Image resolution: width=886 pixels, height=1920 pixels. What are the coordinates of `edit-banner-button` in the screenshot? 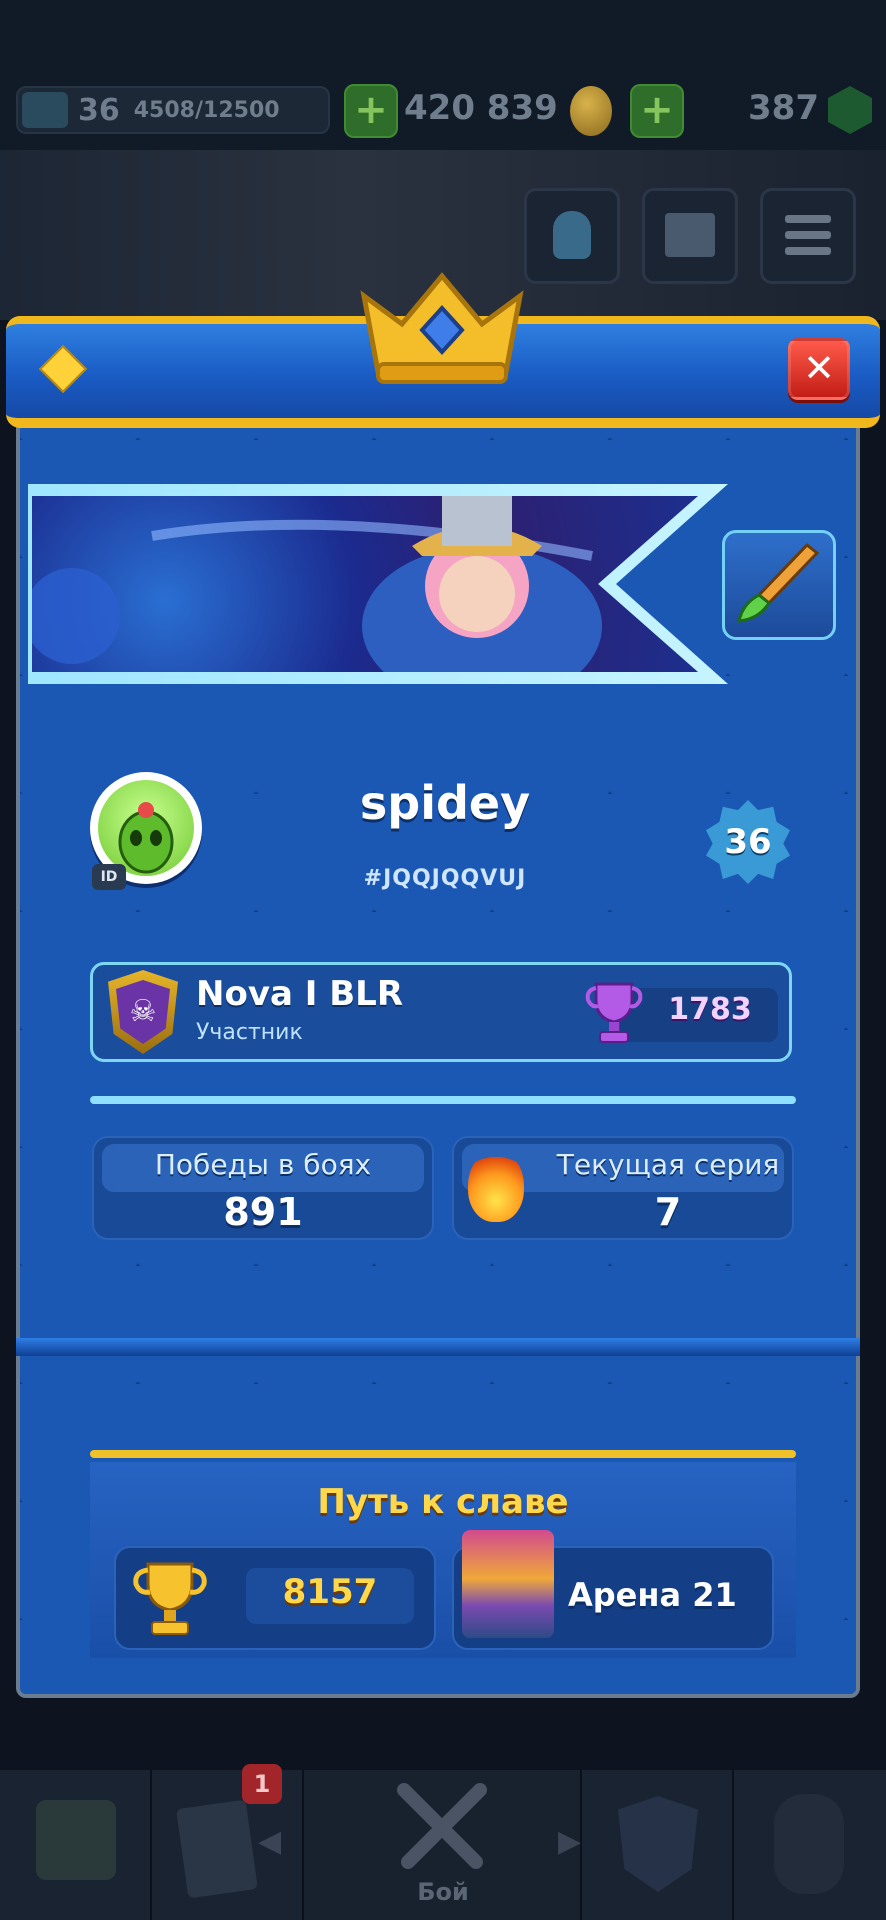 It's located at (779, 585).